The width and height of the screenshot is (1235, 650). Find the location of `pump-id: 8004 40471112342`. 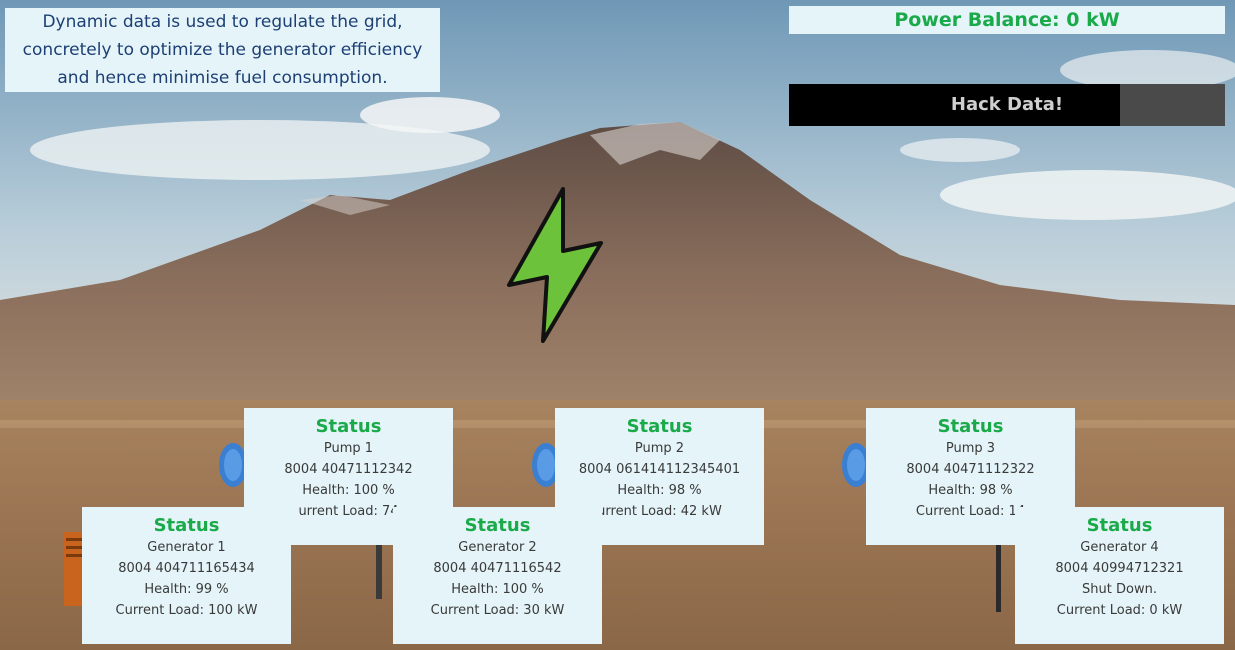

pump-id: 8004 40471112342 is located at coordinates (348, 469).